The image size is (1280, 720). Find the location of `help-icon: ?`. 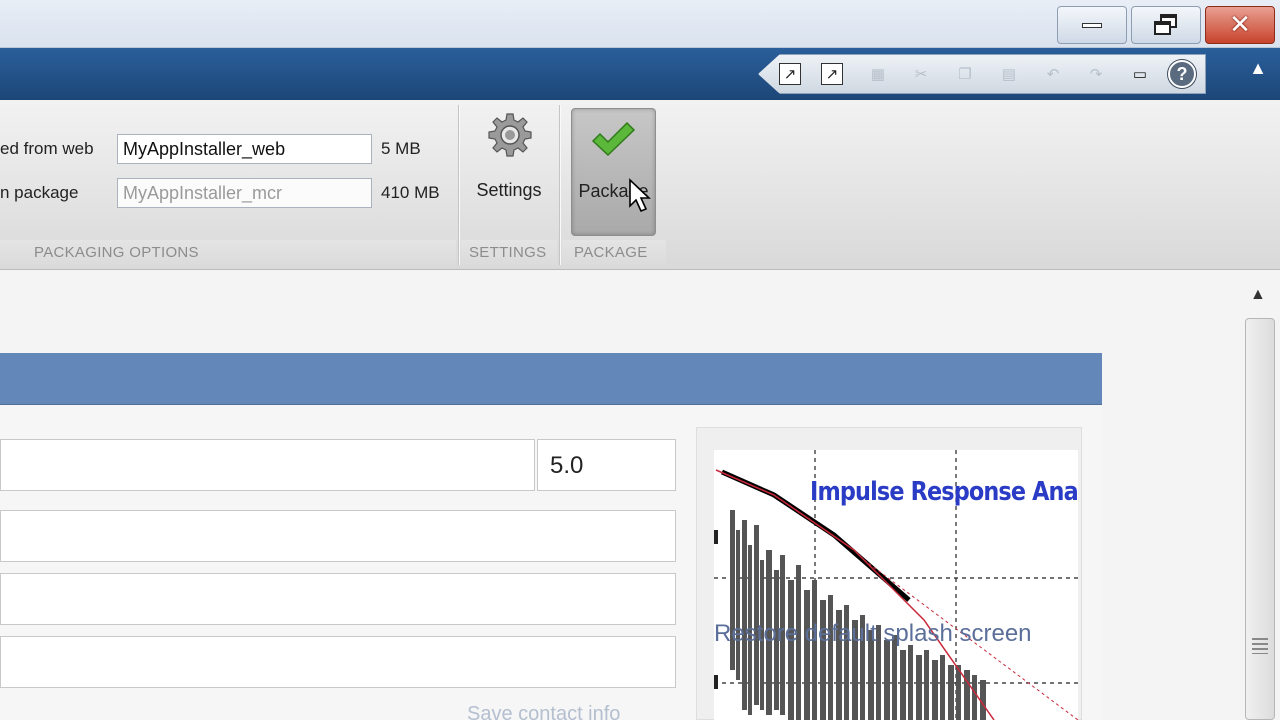

help-icon: ? is located at coordinates (1182, 74).